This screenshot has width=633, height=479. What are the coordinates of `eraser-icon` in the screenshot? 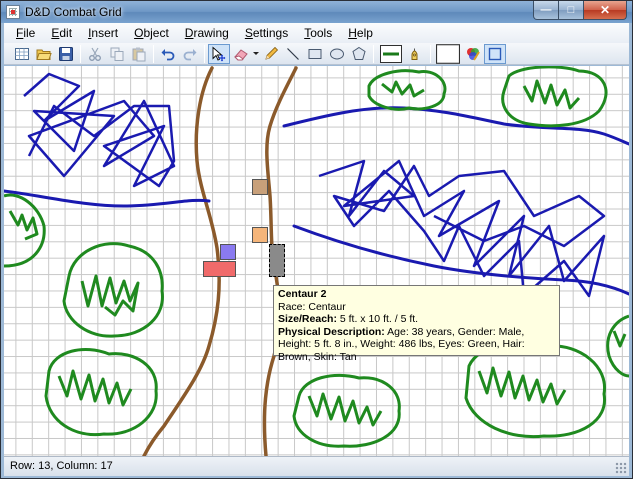 It's located at (241, 54).